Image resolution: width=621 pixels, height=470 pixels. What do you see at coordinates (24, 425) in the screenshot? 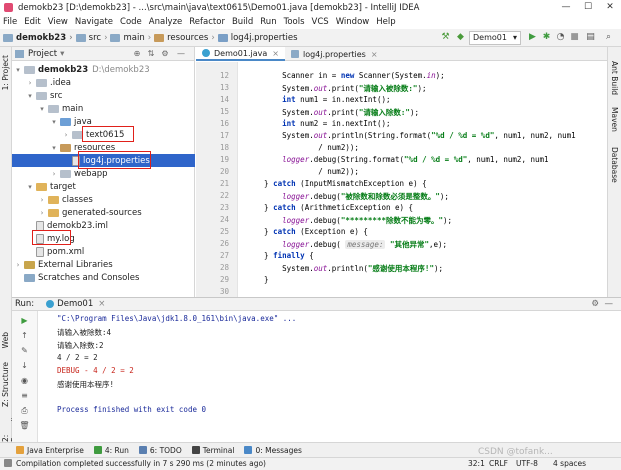
I see `delete-icon: 🗑` at bounding box center [24, 425].